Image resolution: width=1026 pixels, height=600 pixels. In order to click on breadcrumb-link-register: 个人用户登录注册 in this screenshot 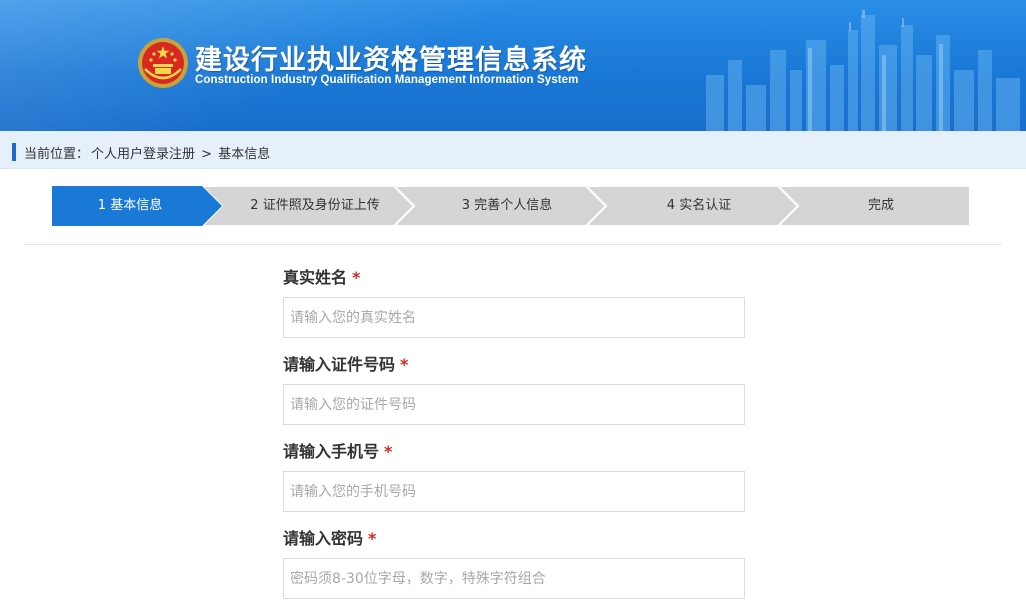, I will do `click(143, 154)`.